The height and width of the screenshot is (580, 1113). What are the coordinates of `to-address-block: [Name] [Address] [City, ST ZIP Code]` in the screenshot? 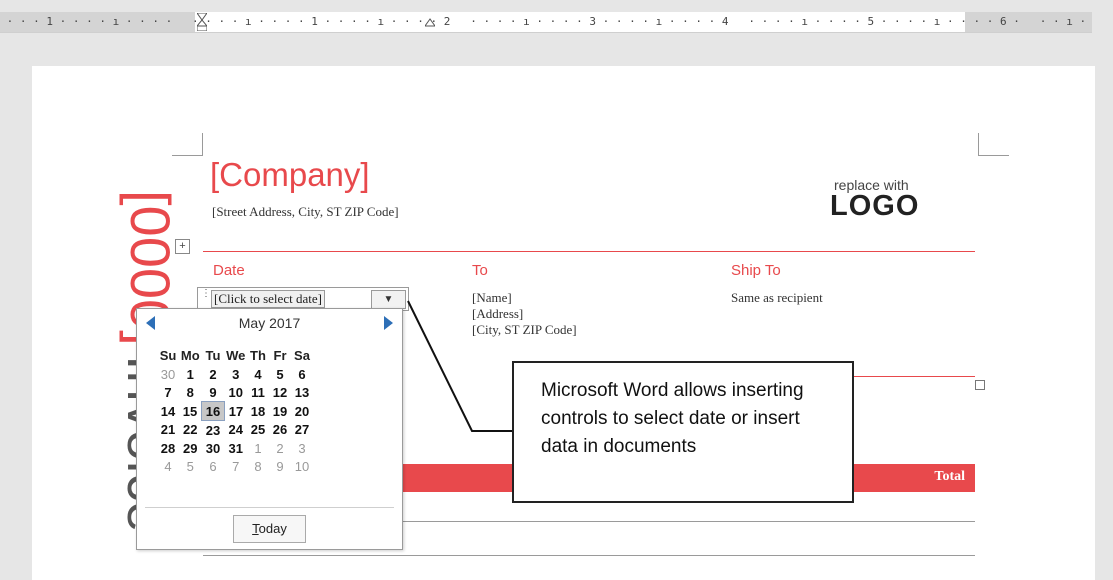 It's located at (524, 314).